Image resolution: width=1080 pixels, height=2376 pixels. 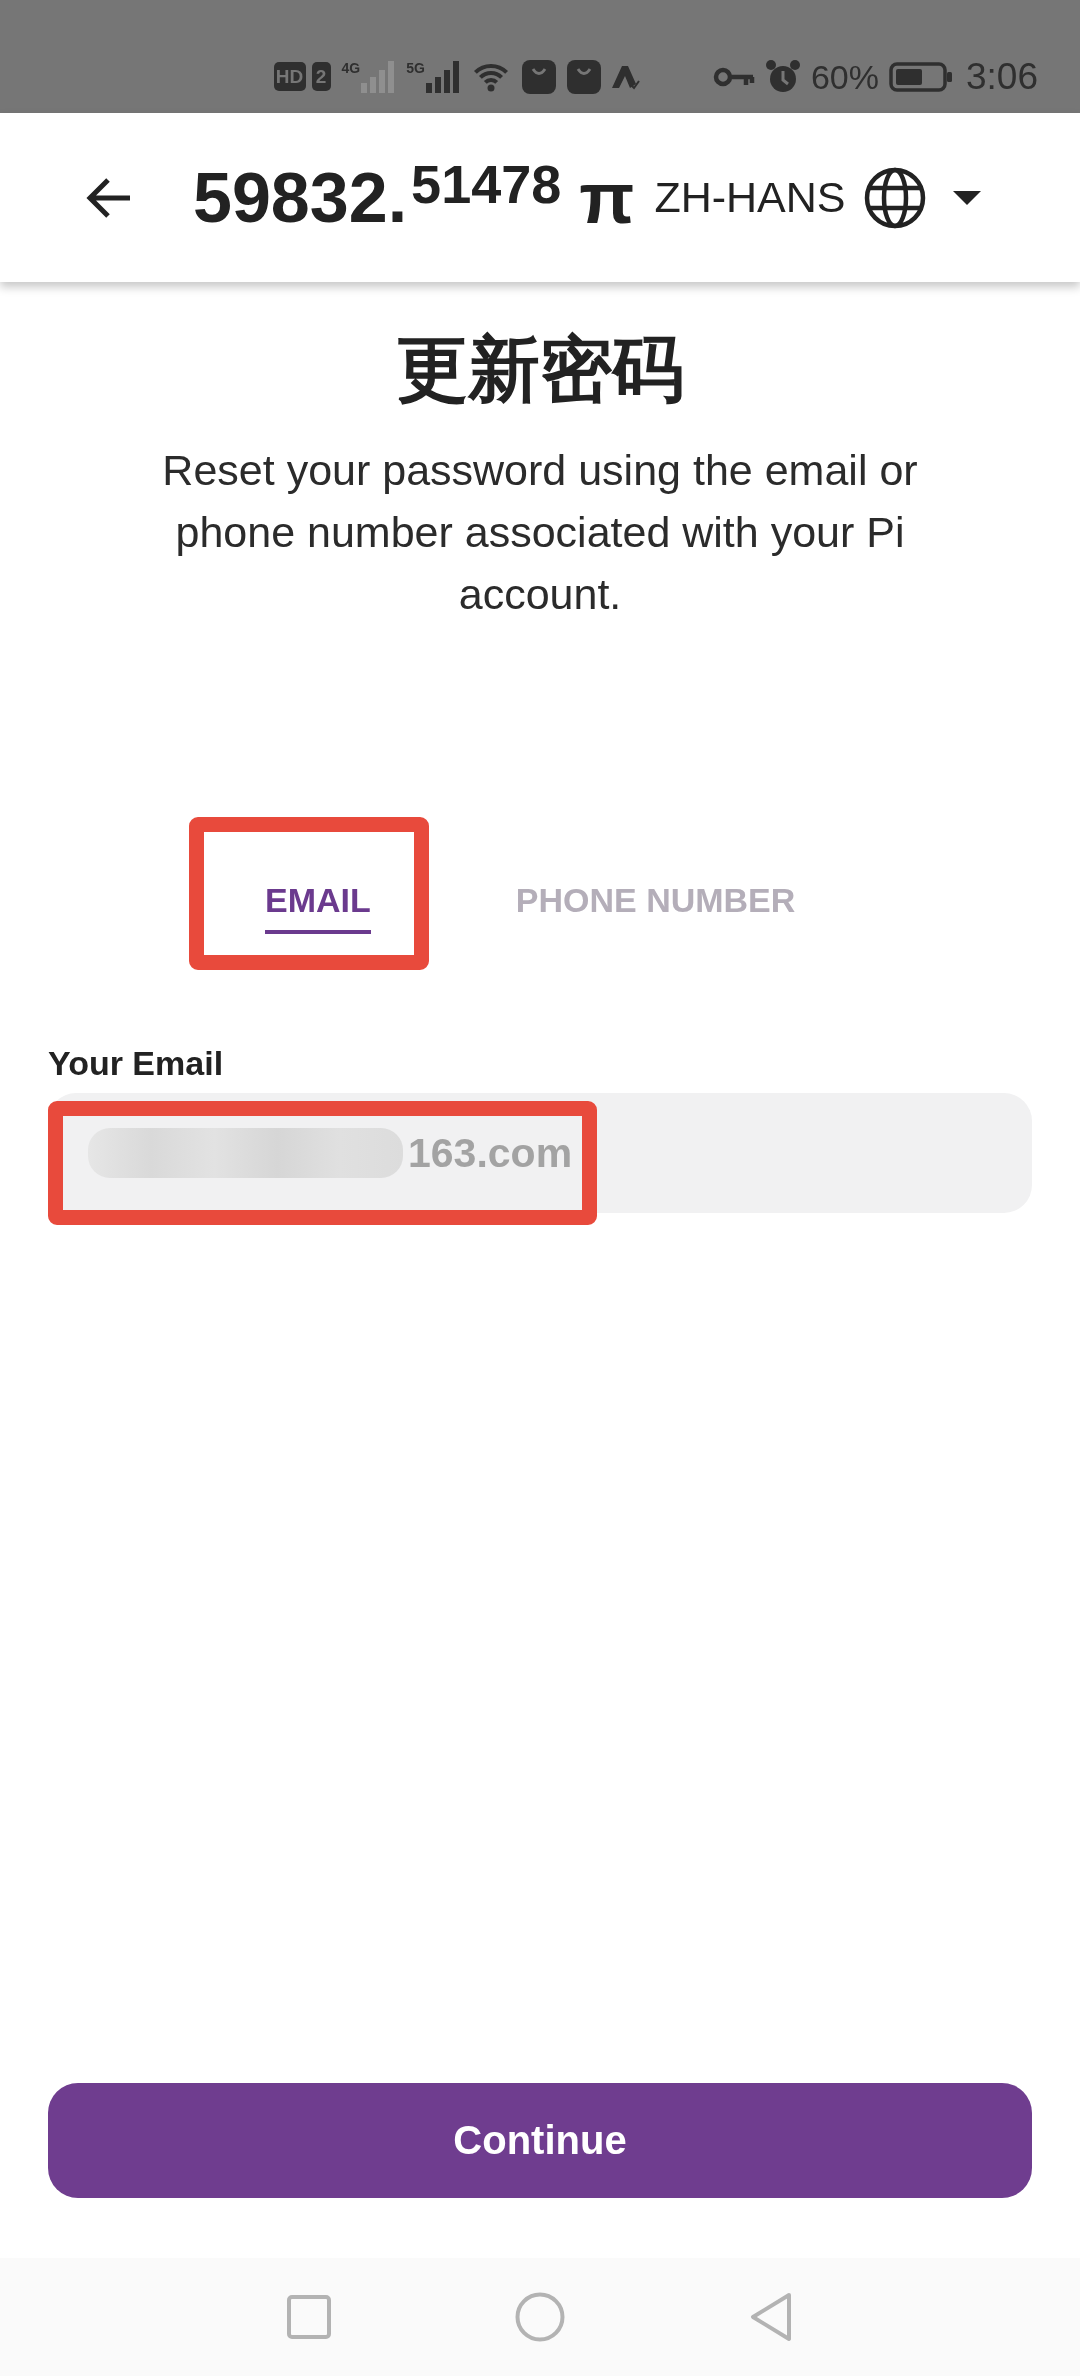 What do you see at coordinates (894, 197) in the screenshot?
I see `globe-icon` at bounding box center [894, 197].